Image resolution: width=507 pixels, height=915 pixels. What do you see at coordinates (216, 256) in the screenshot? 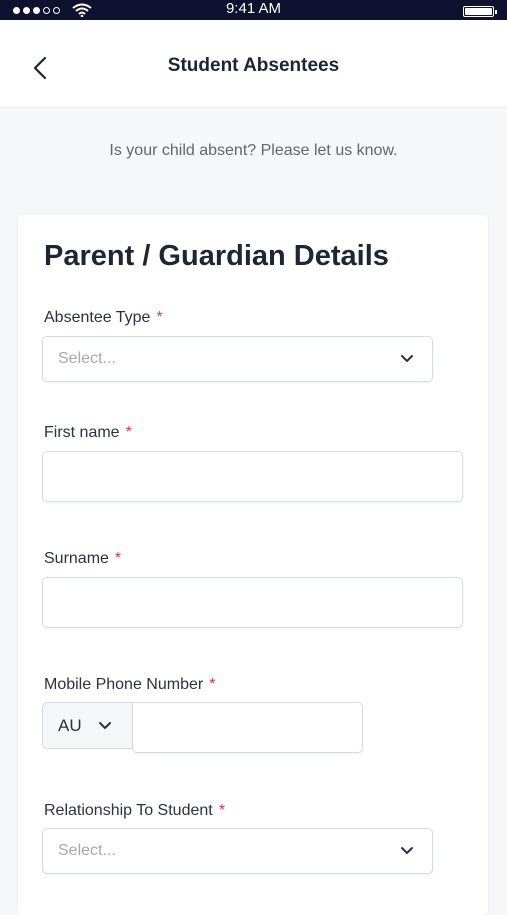
I see `form-title: Parent / Guardian Details` at bounding box center [216, 256].